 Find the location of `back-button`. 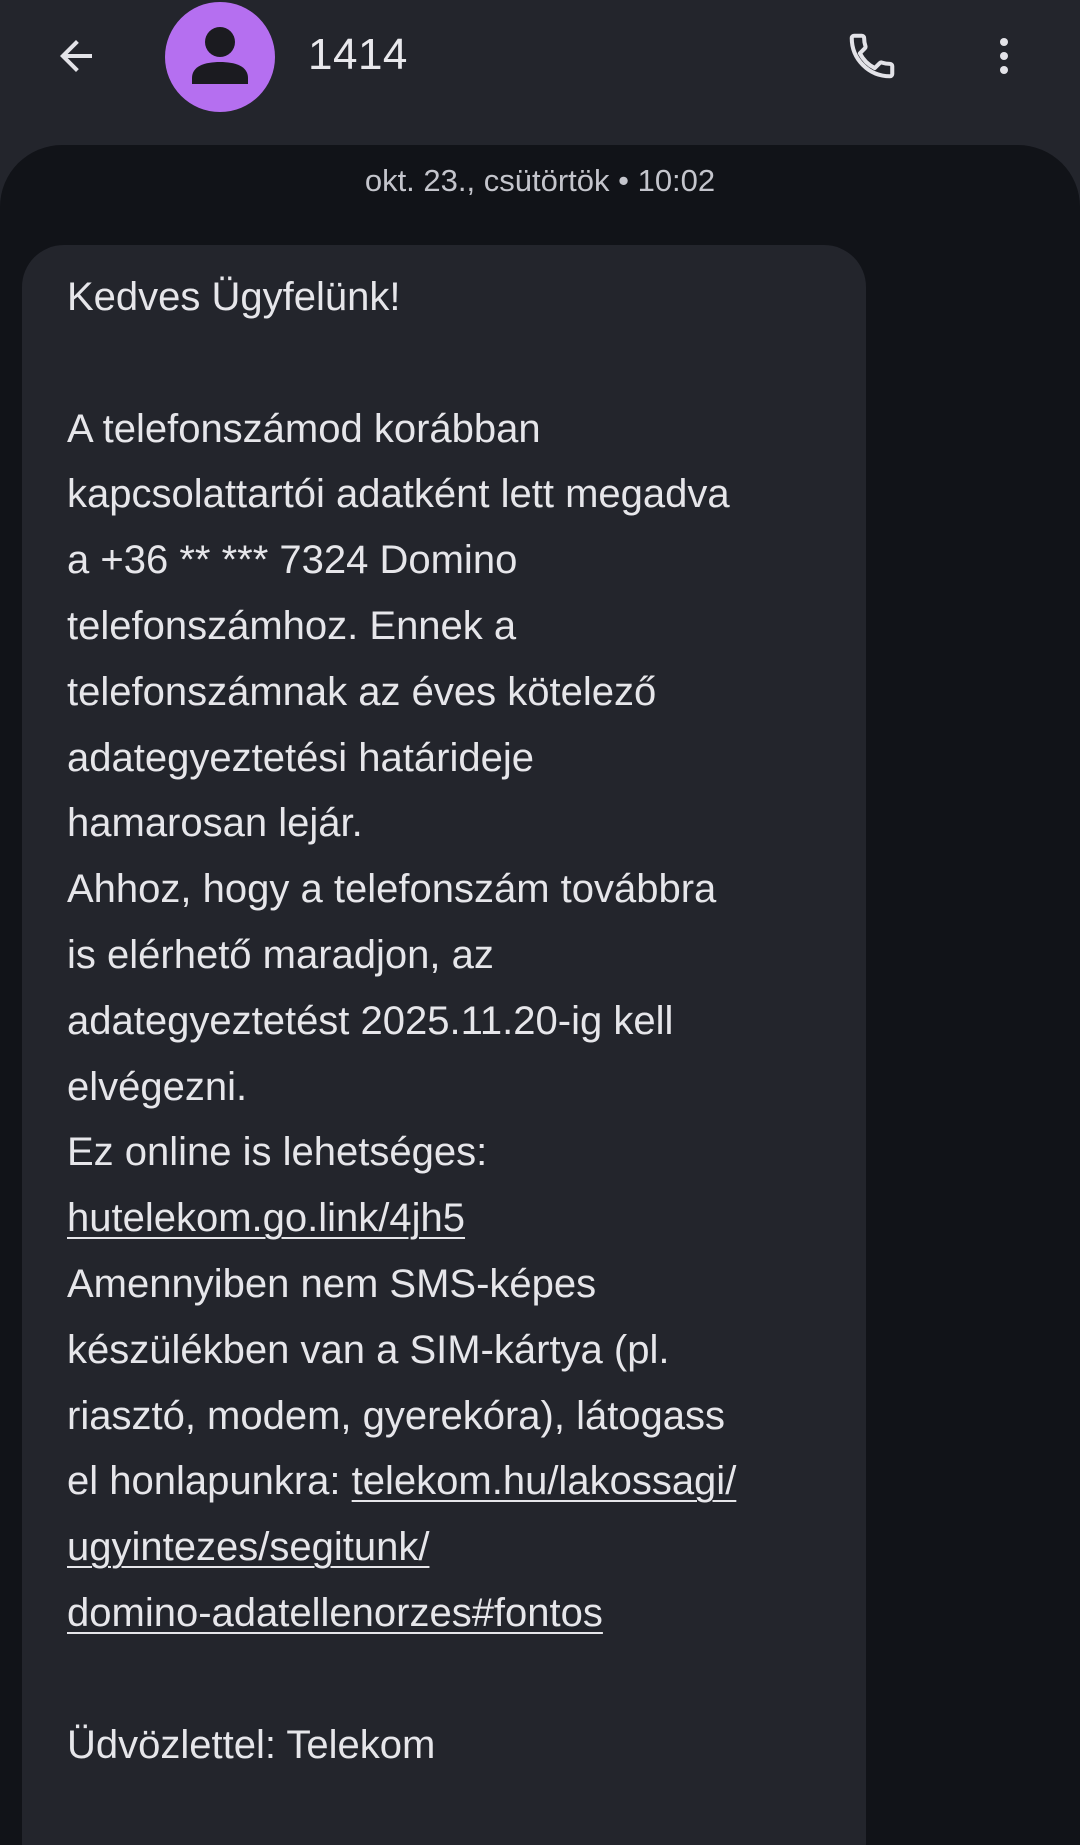

back-button is located at coordinates (76, 56).